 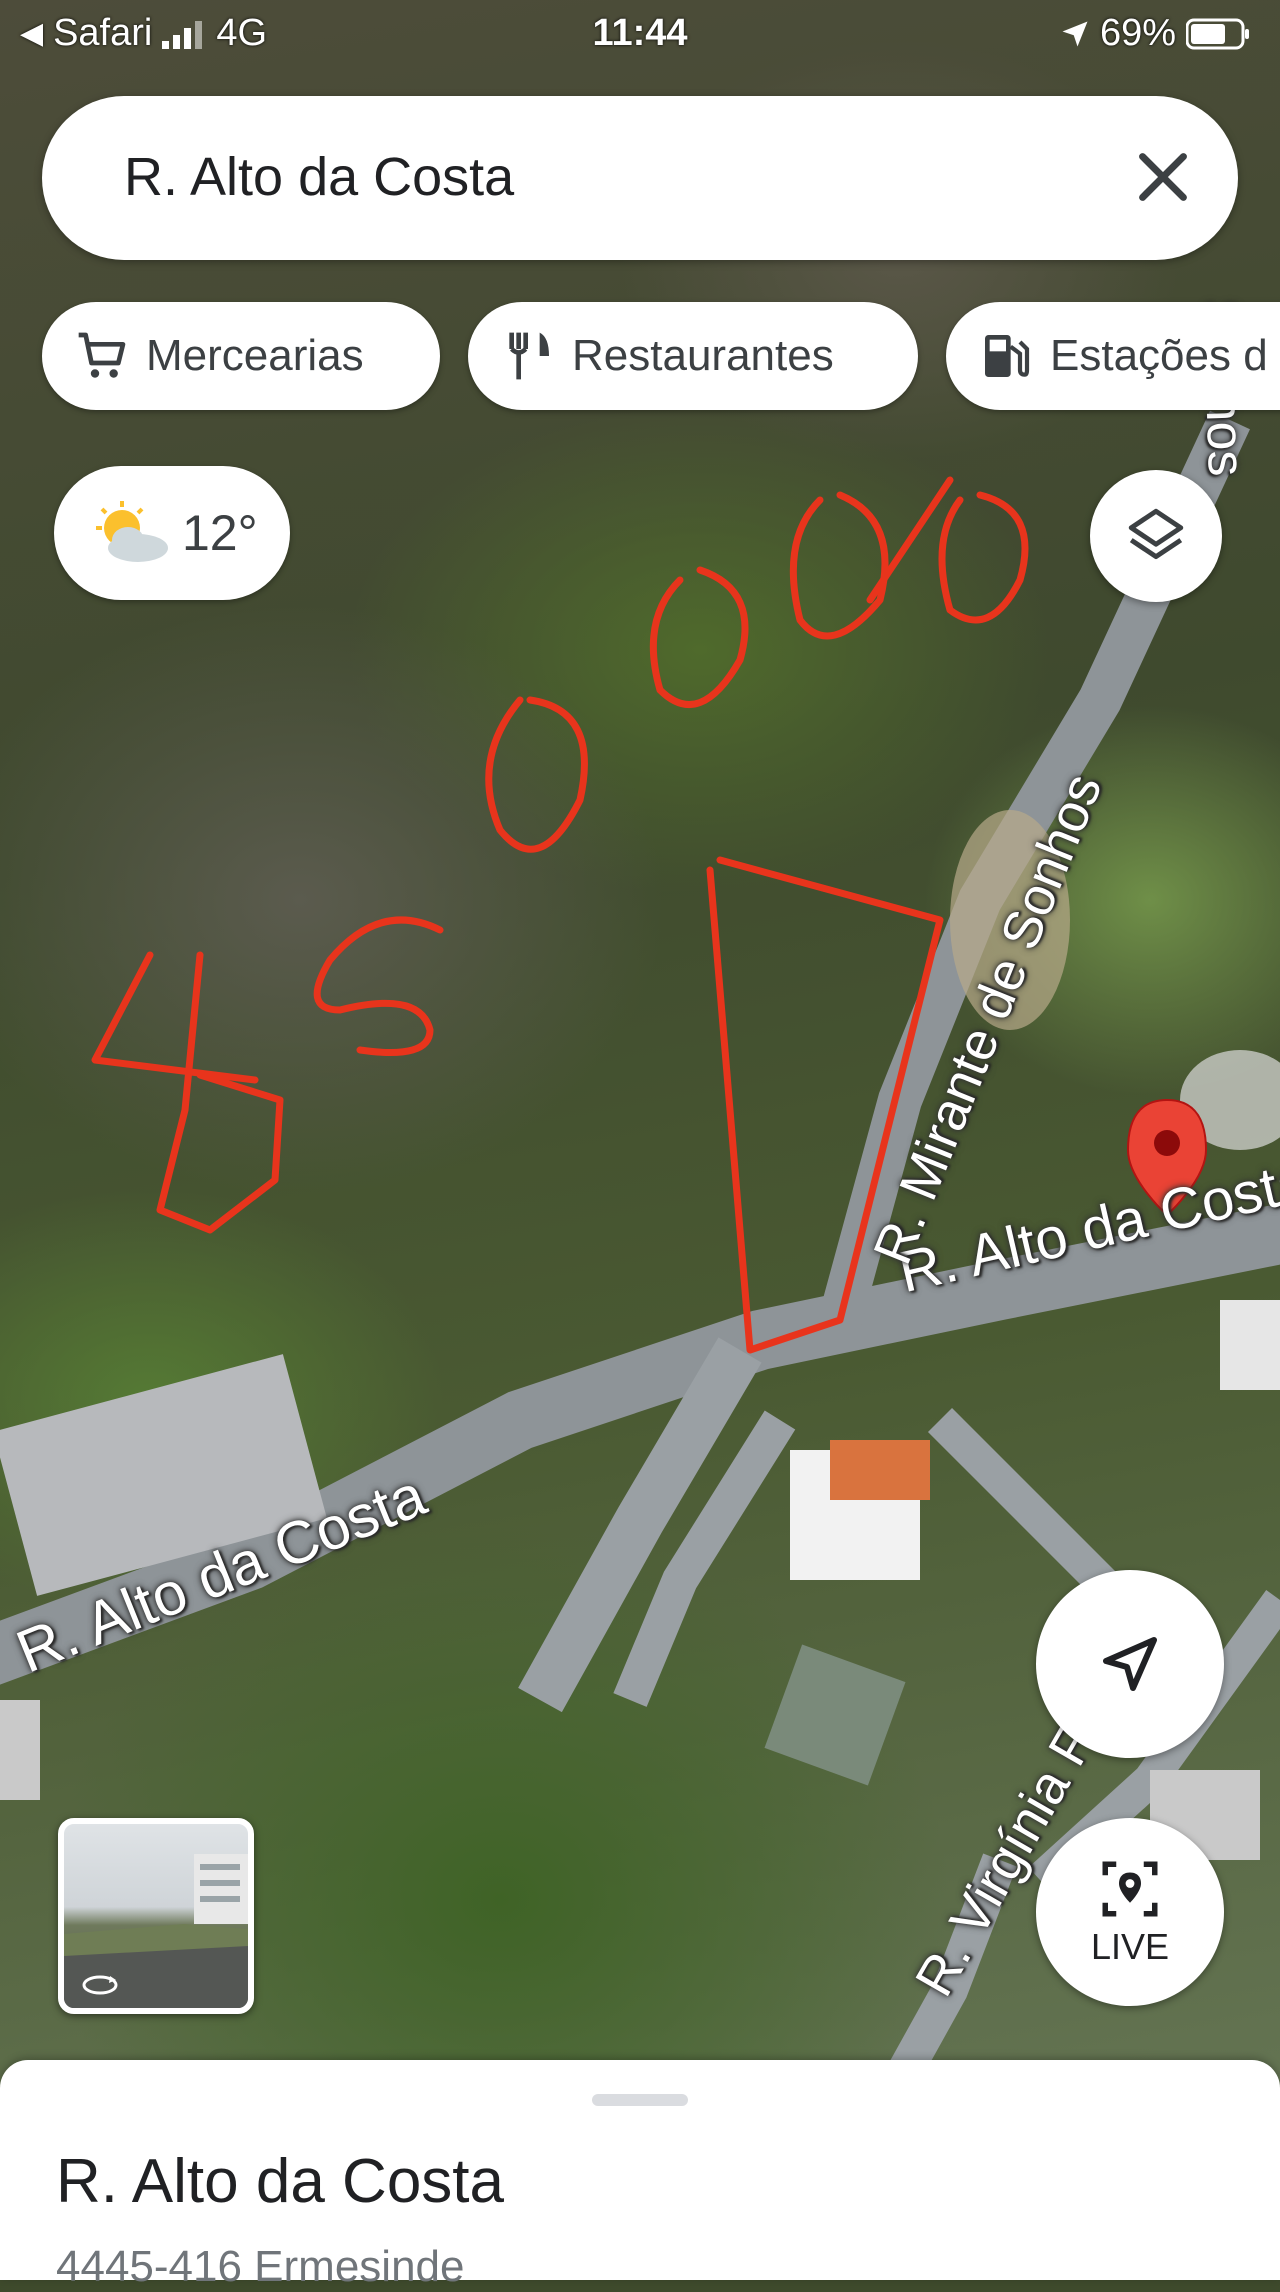 I want to click on chip-mercearias: Mercearias, so click(x=241, y=356).